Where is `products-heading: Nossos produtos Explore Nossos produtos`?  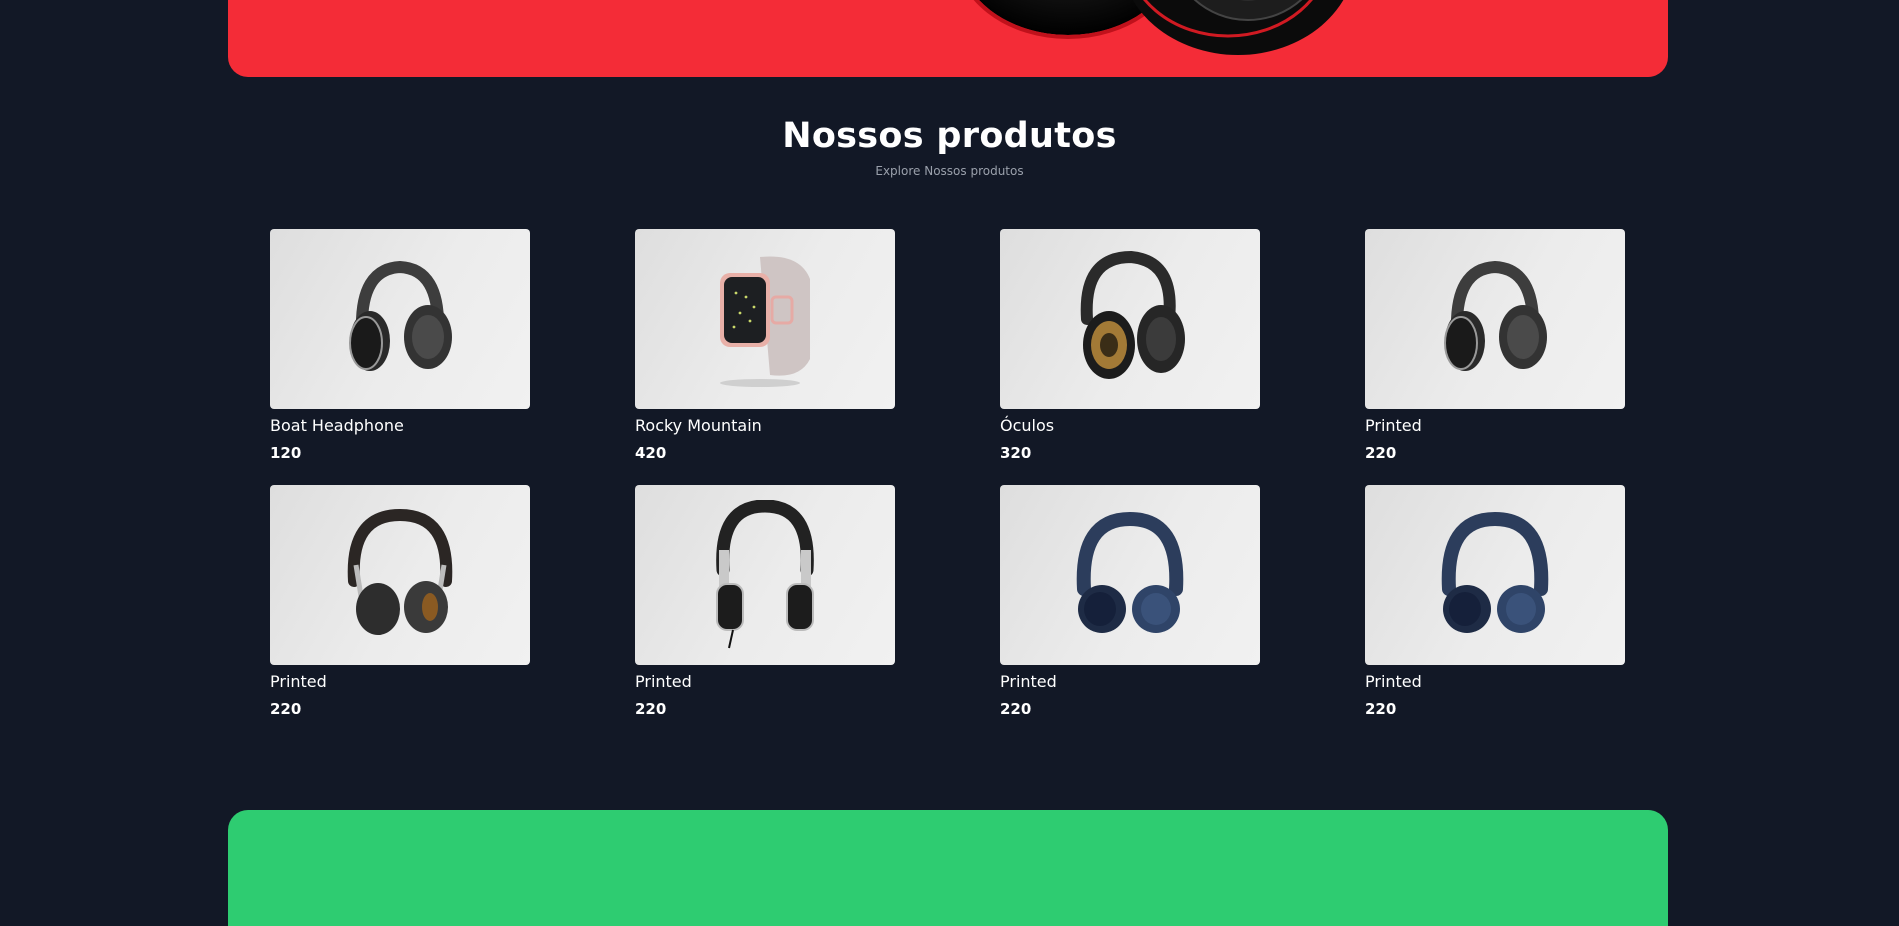
products-heading: Nossos produtos Explore Nossos produtos is located at coordinates (949, 147).